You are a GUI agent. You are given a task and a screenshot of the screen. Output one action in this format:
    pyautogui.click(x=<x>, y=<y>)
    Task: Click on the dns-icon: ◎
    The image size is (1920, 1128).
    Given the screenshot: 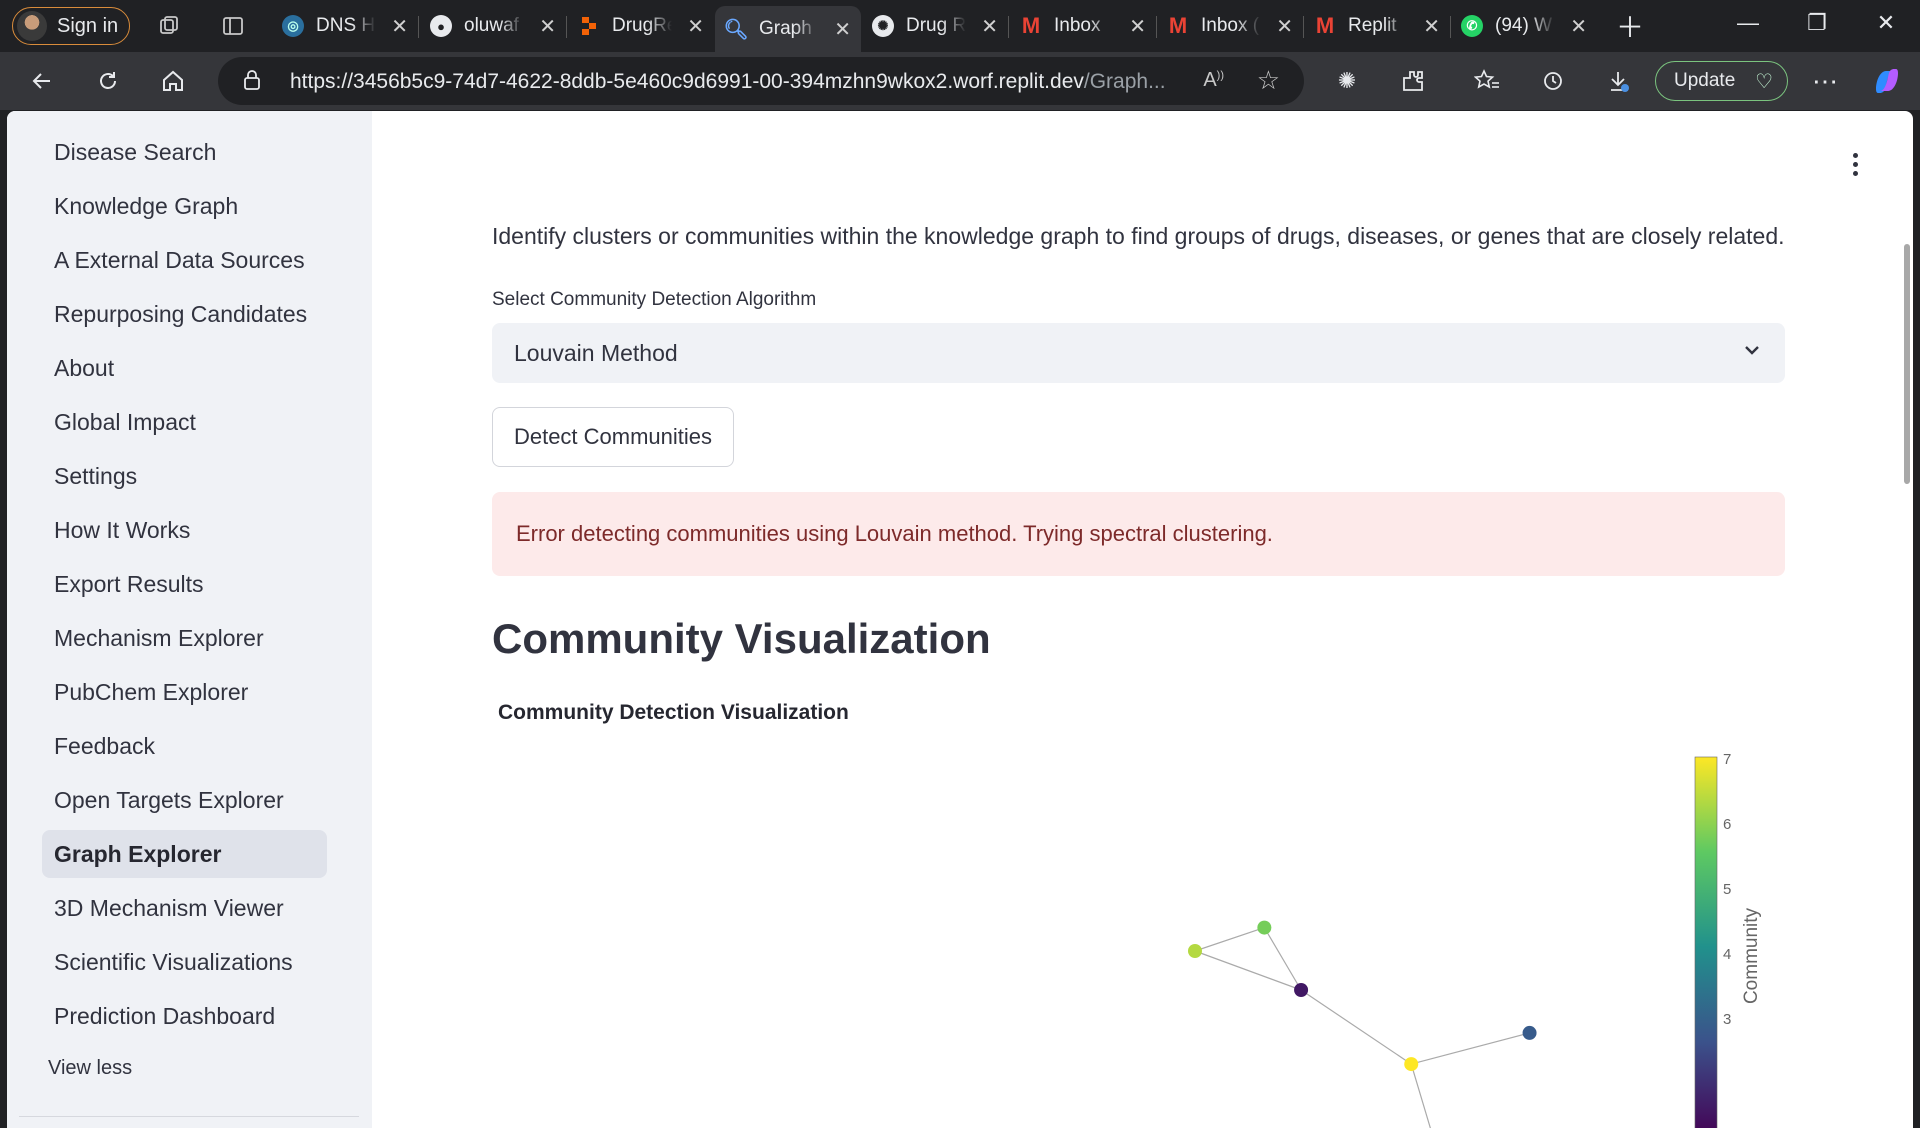 What is the action you would take?
    pyautogui.click(x=293, y=26)
    